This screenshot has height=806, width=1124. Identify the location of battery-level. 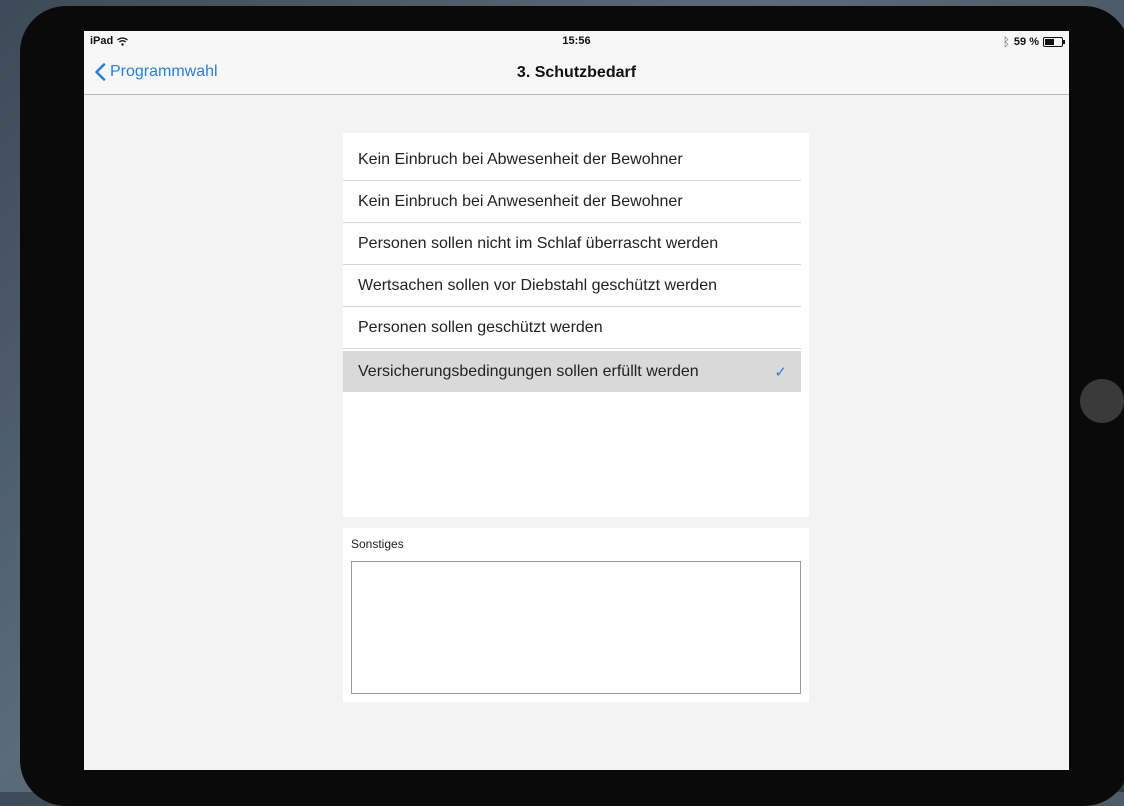
(1050, 42).